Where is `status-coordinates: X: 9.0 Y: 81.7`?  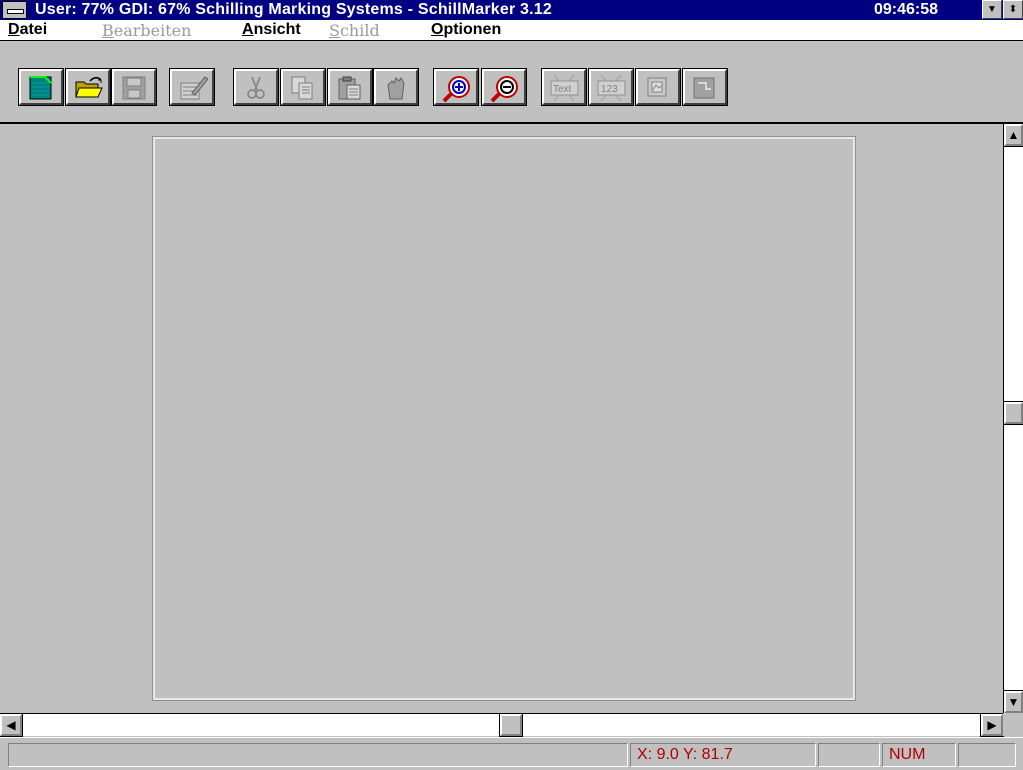
status-coordinates: X: 9.0 Y: 81.7 is located at coordinates (723, 755).